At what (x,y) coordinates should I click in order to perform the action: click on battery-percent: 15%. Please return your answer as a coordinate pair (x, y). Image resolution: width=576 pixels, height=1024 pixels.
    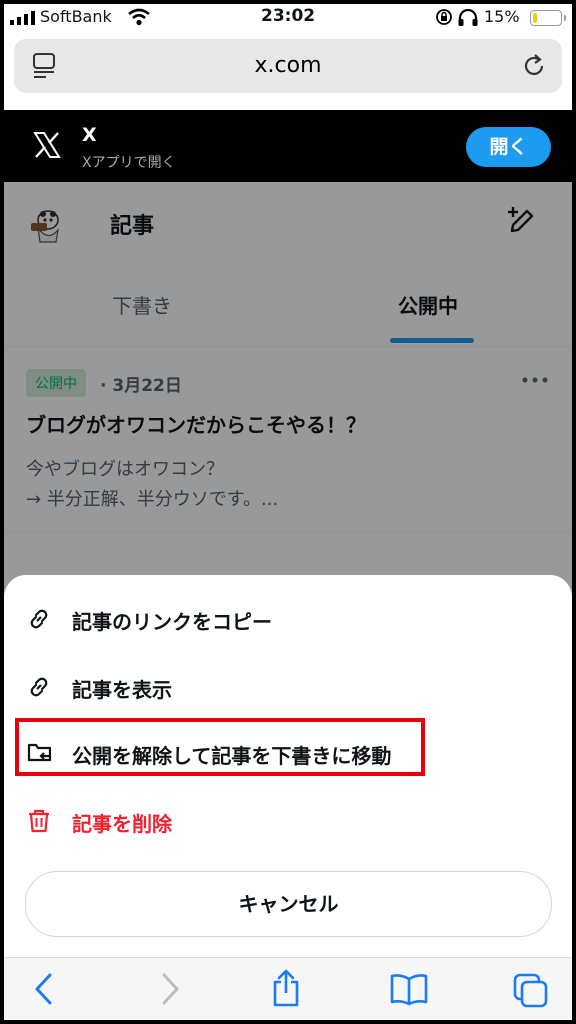
    Looking at the image, I should click on (502, 16).